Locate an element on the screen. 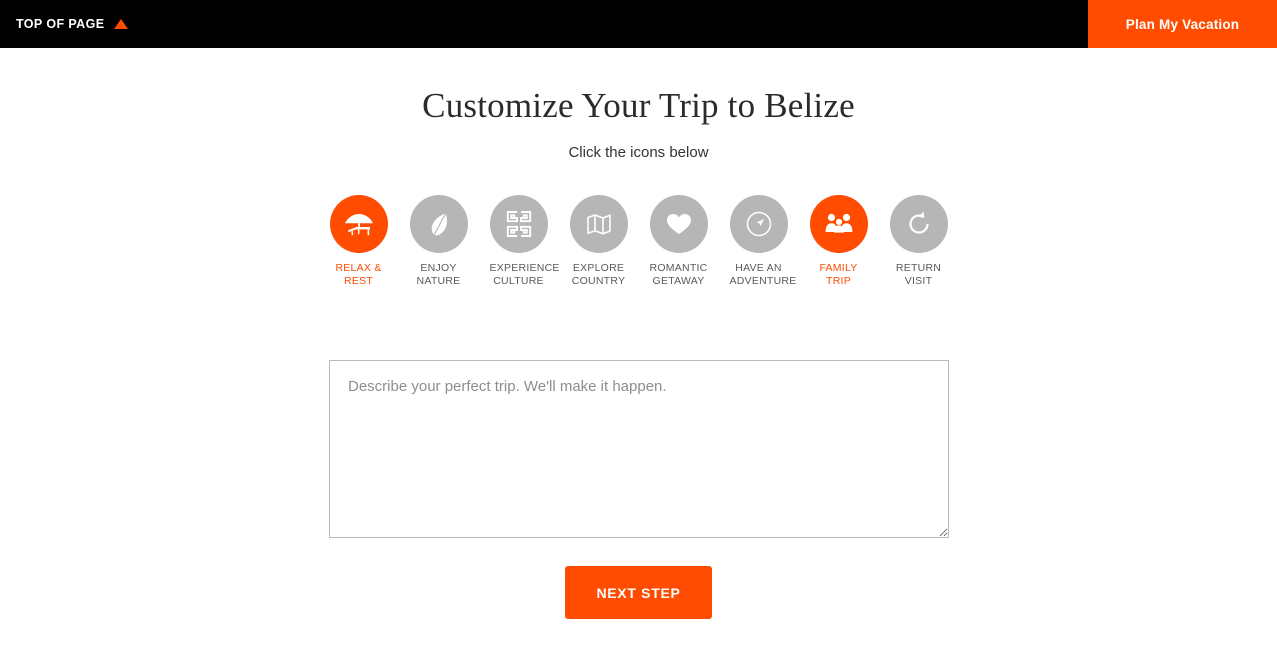 This screenshot has height=660, width=1277. top-of-page-link: TOP OF PAGE is located at coordinates (72, 24).